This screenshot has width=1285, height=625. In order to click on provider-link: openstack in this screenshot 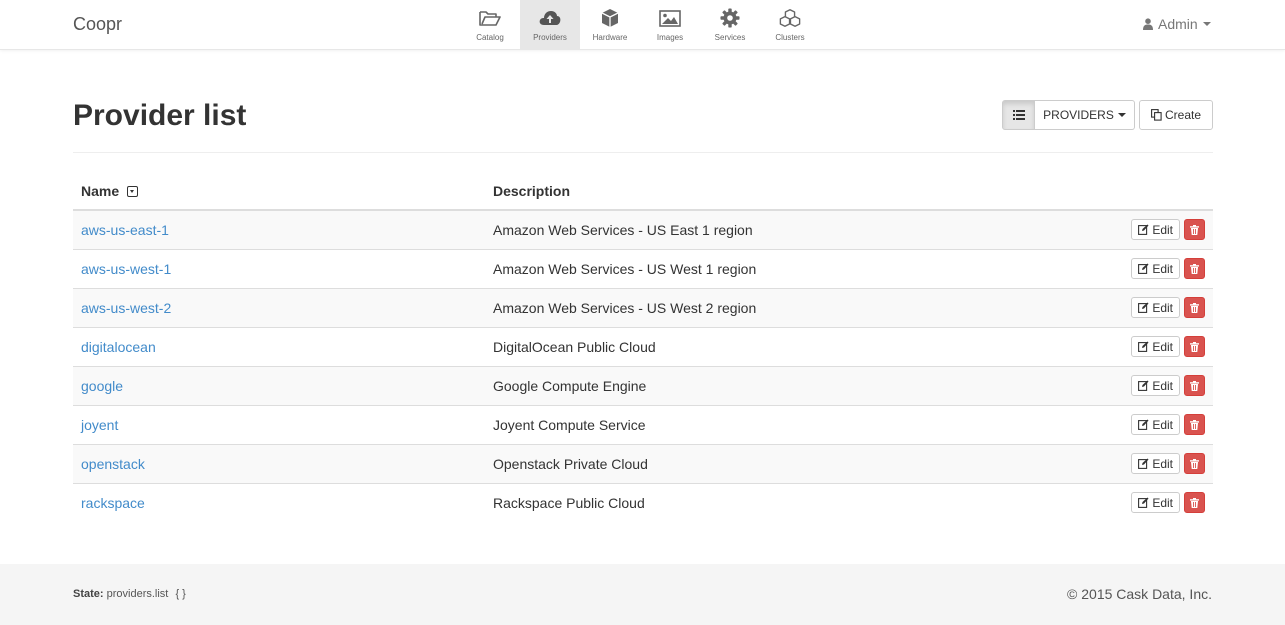, I will do `click(113, 464)`.